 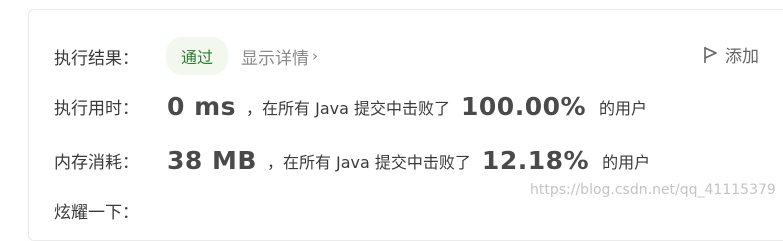 What do you see at coordinates (535, 160) in the screenshot?
I see `memory-percent: 12.18%` at bounding box center [535, 160].